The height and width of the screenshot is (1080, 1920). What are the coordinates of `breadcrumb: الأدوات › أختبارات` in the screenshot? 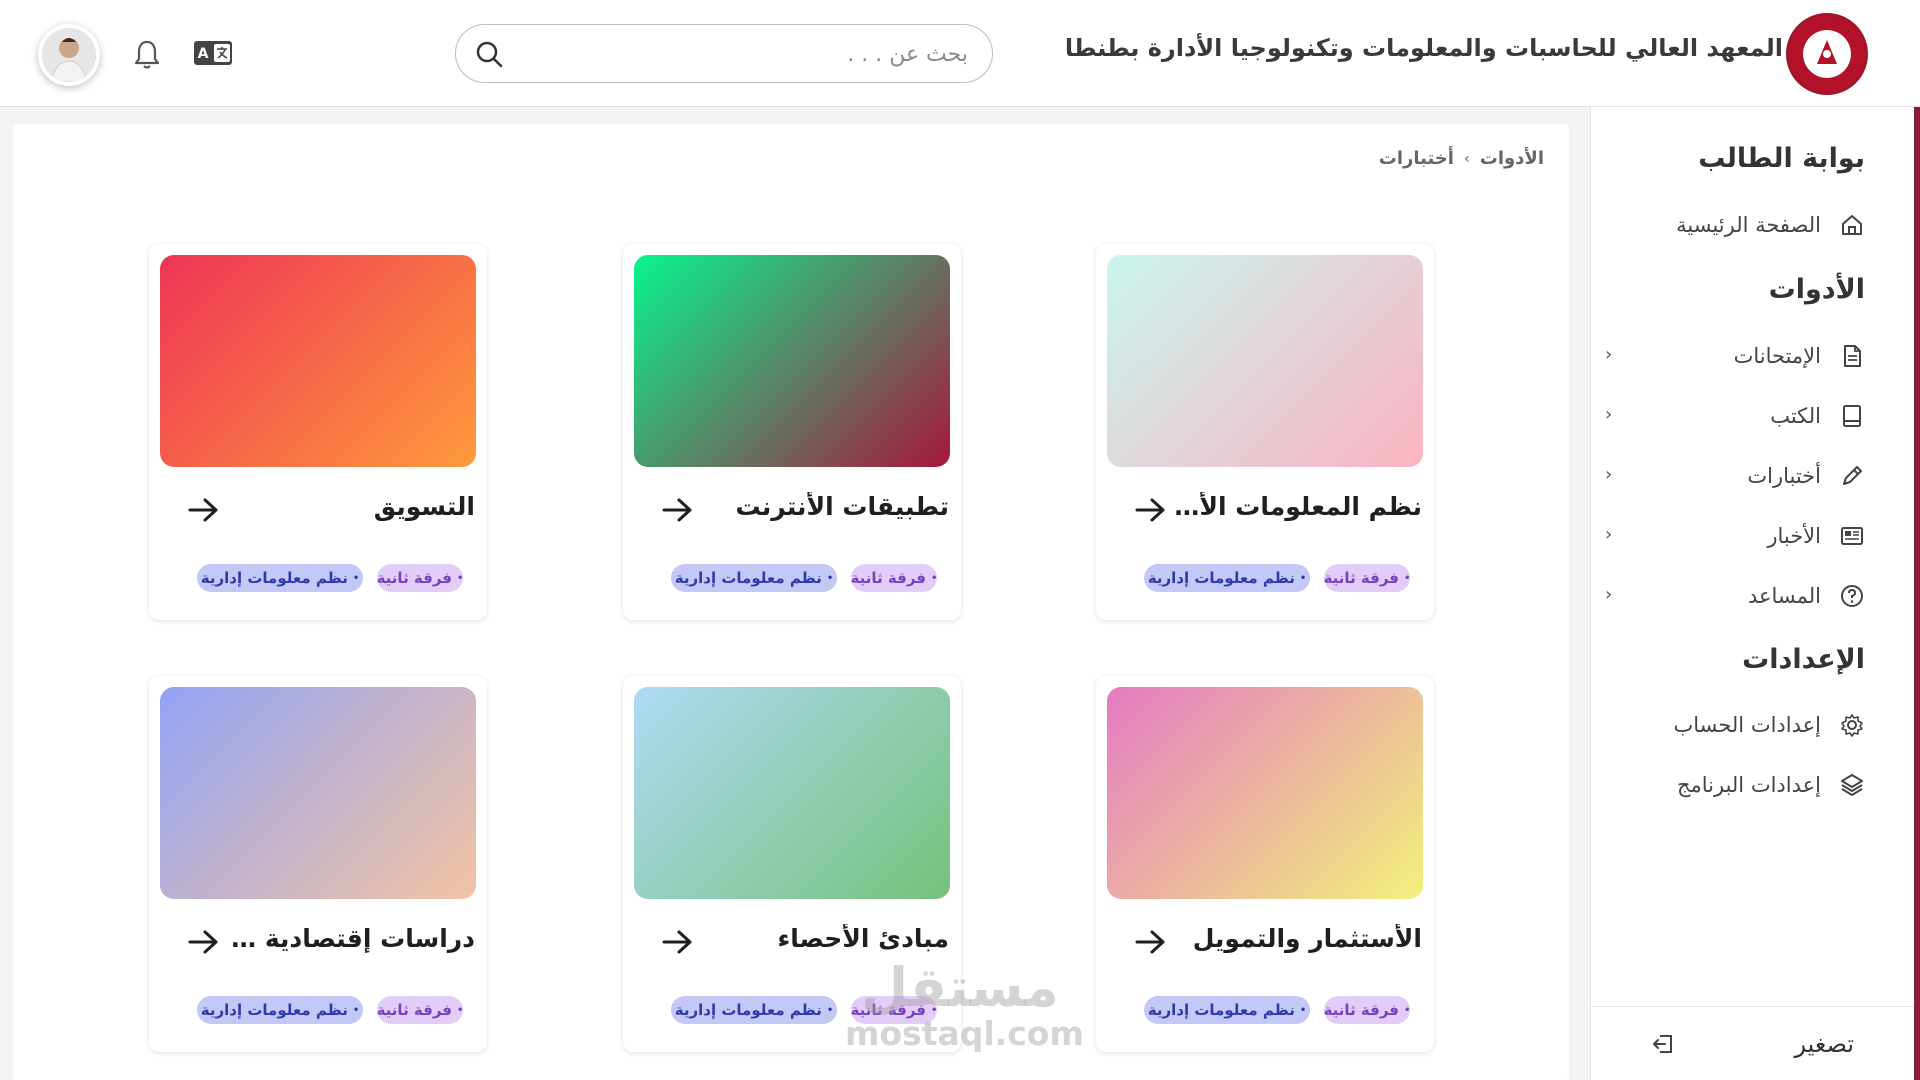 It's located at (1461, 158).